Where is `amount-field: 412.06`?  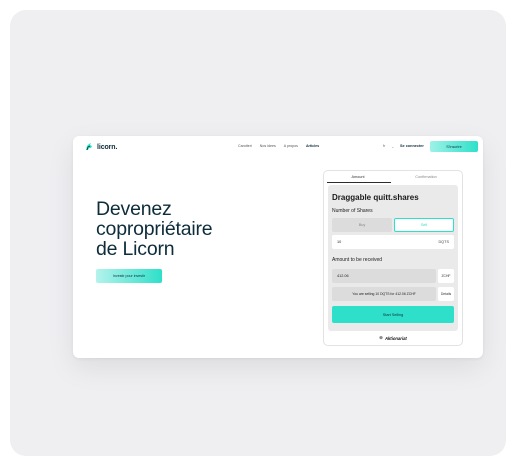 amount-field: 412.06 is located at coordinates (384, 276).